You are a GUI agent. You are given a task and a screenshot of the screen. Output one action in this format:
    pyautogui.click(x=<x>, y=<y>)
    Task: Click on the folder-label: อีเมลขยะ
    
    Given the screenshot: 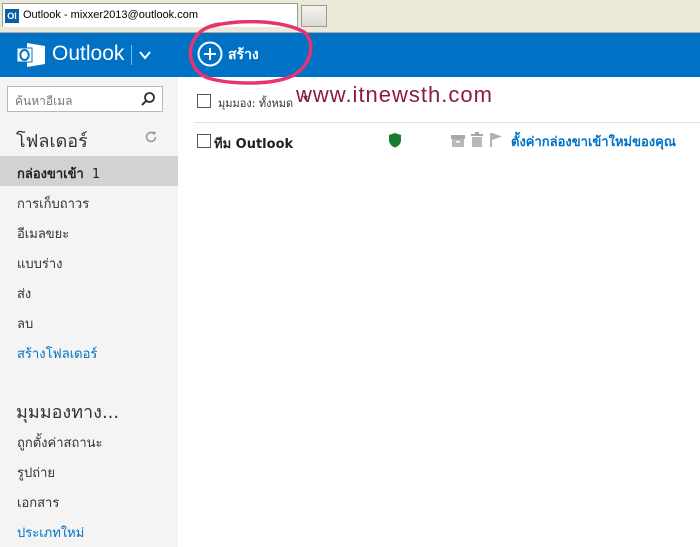 What is the action you would take?
    pyautogui.click(x=43, y=234)
    